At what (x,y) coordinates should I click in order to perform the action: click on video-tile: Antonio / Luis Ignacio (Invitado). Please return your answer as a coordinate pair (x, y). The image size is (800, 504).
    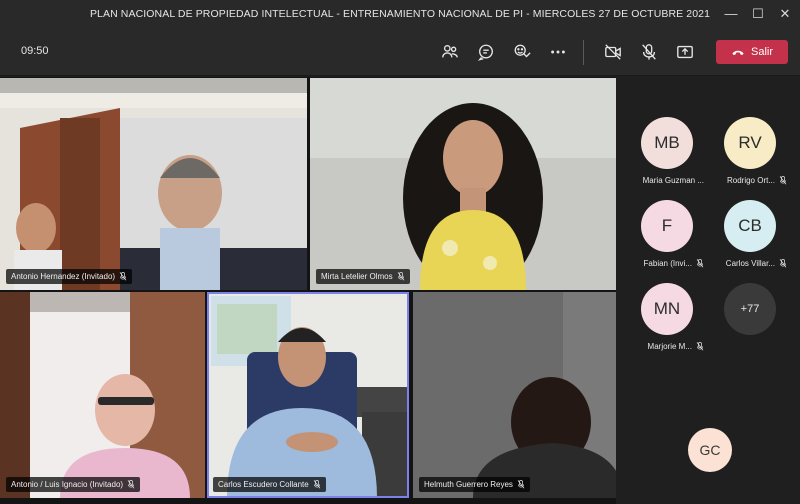
    Looking at the image, I should click on (102, 395).